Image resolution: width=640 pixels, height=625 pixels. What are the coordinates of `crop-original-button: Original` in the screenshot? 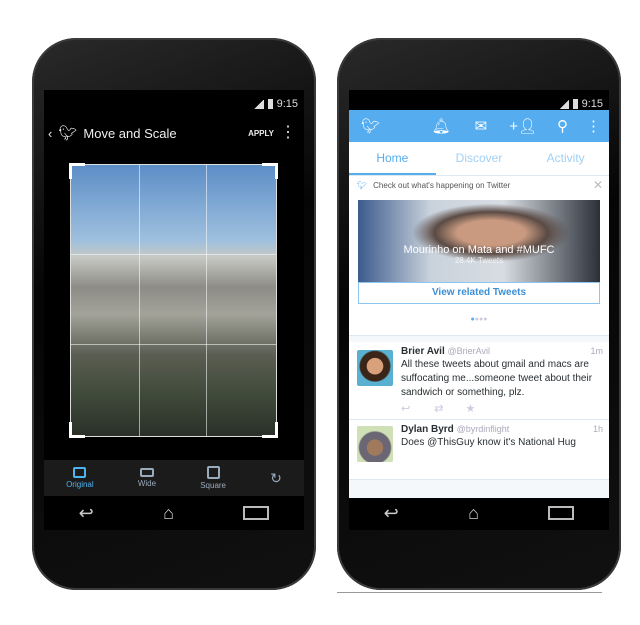 It's located at (80, 478).